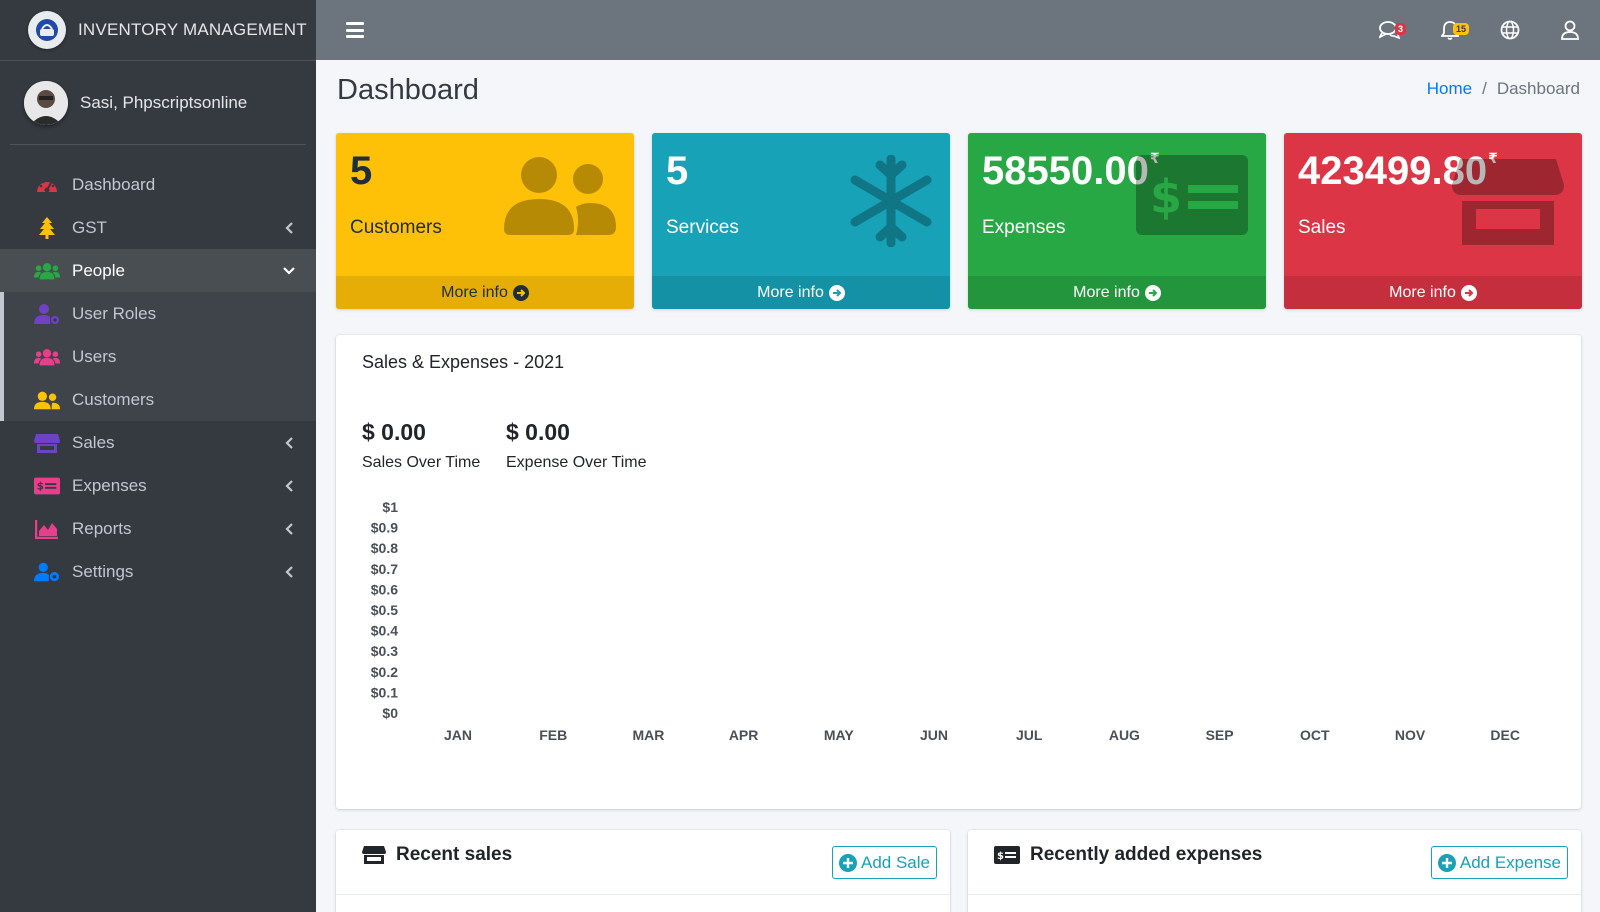 This screenshot has width=1600, height=912. Describe the element at coordinates (801, 221) in the screenshot. I see `services-box: 5 Services More info` at that location.